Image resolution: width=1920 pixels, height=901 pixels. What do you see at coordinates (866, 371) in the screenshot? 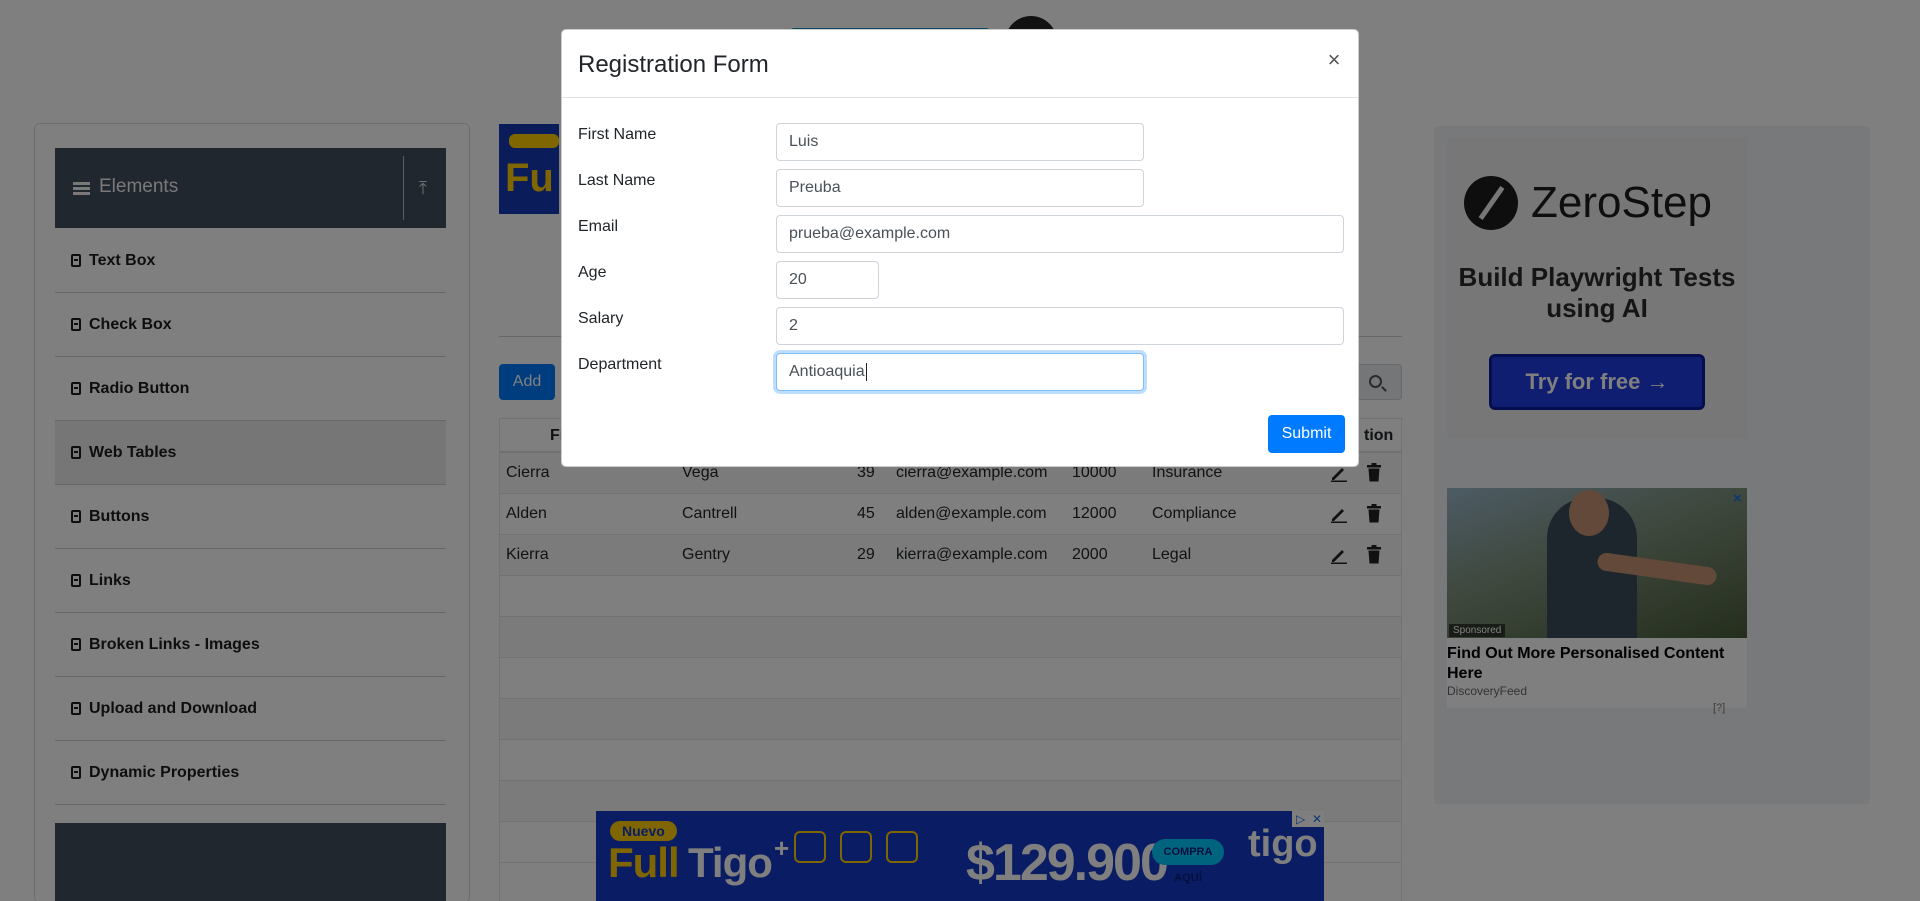
I see `text-caret` at bounding box center [866, 371].